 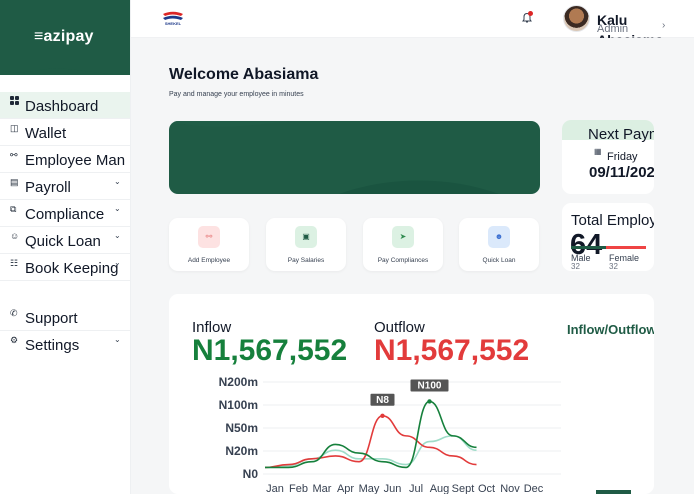 What do you see at coordinates (48, 187) in the screenshot?
I see `sidebar-item-label: Payroll` at bounding box center [48, 187].